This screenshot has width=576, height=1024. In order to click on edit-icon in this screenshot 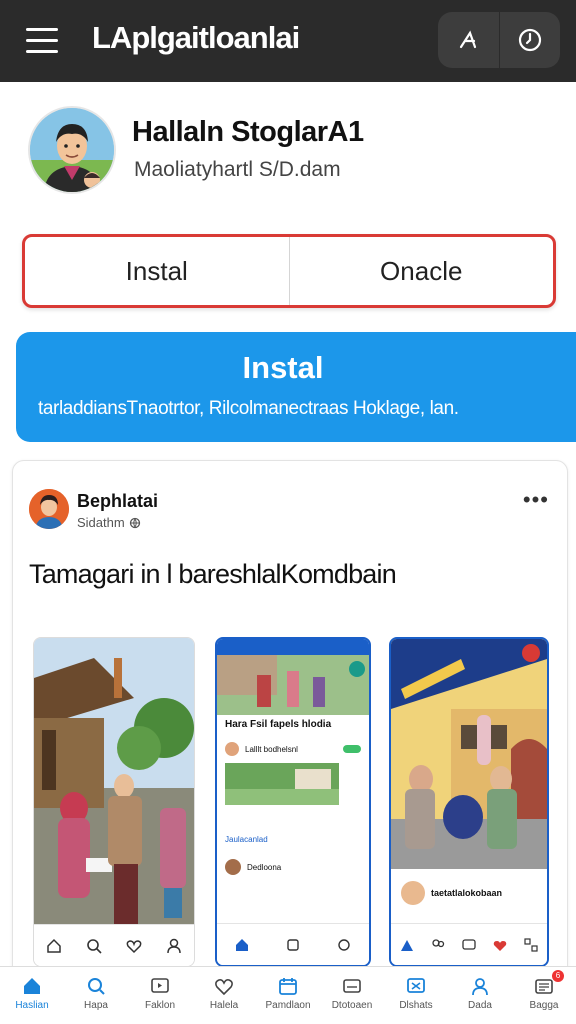, I will do `click(468, 40)`.